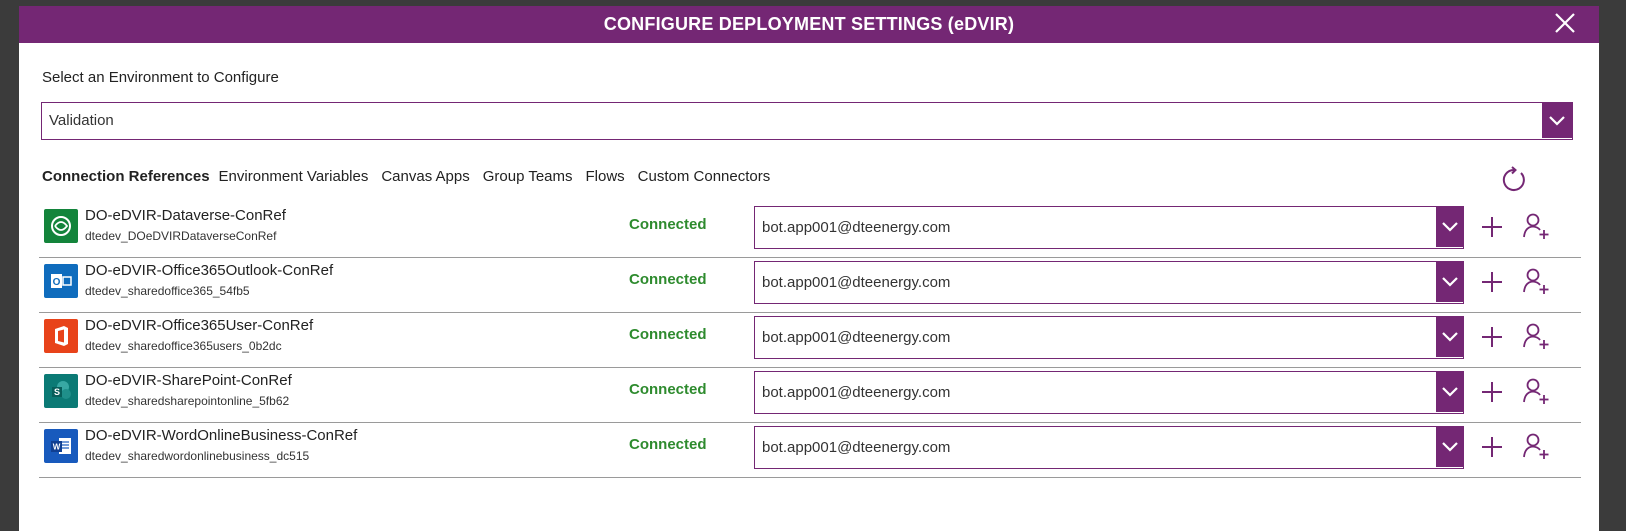 The width and height of the screenshot is (1626, 531). I want to click on connection-reference-name: DO-eDVIR-Dataverse-ConRef, so click(185, 215).